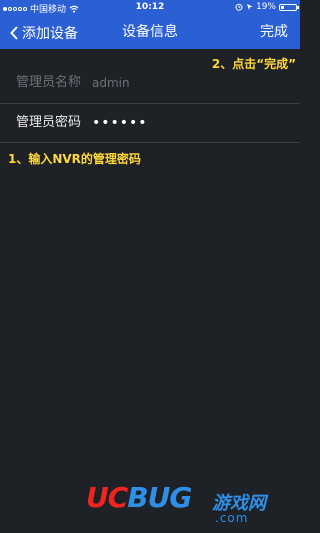 The height and width of the screenshot is (533, 320). I want to click on battery-percent: 19%, so click(265, 7).